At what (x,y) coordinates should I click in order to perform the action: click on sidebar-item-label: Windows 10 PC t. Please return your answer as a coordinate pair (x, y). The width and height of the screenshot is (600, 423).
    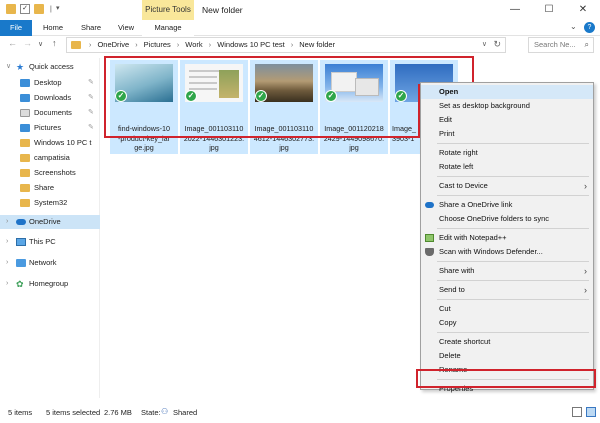
    Looking at the image, I should click on (63, 142).